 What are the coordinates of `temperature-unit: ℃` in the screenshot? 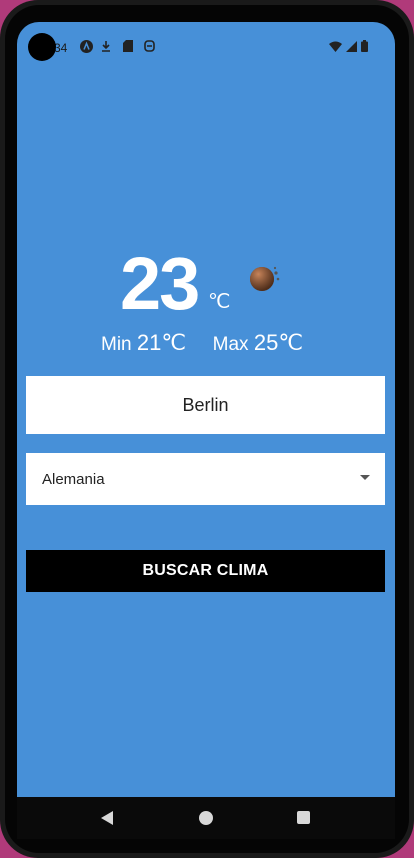 It's located at (219, 302).